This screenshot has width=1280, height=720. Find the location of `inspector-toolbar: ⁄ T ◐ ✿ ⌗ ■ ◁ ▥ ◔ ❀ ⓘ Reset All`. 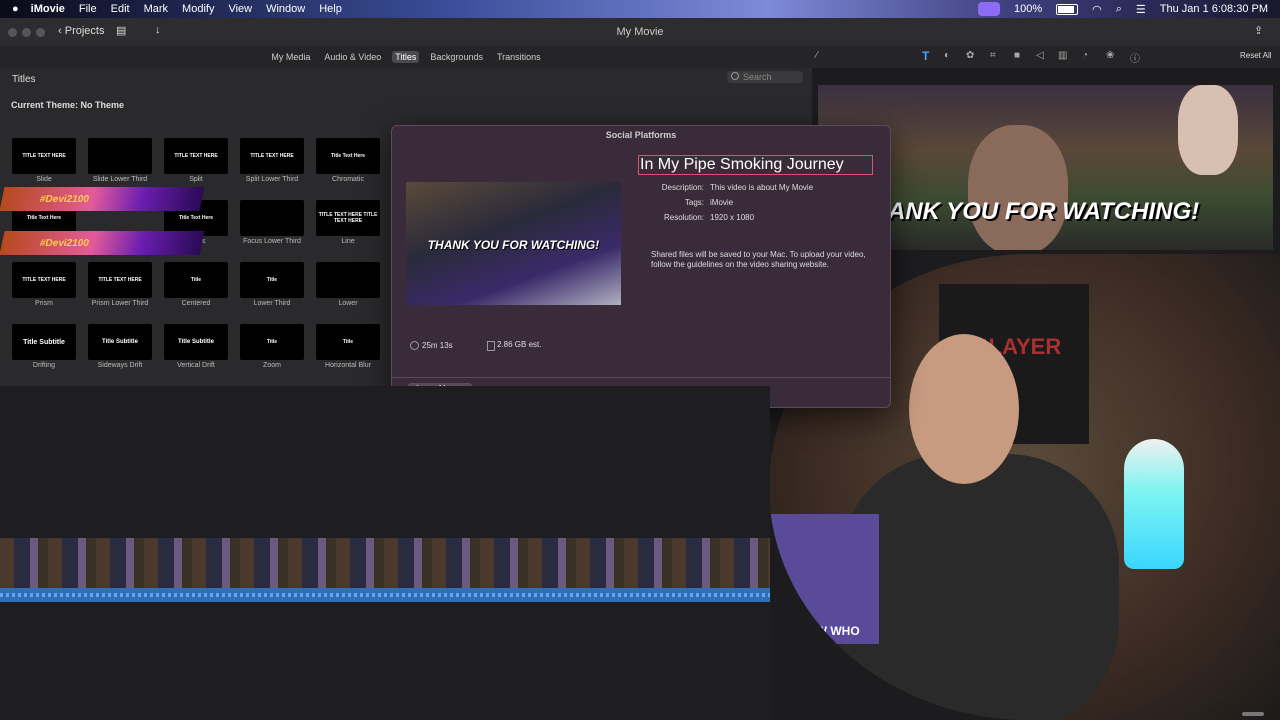

inspector-toolbar: ⁄ T ◐ ✿ ⌗ ■ ◁ ▥ ◔ ❀ ⓘ Reset All is located at coordinates (1046, 57).